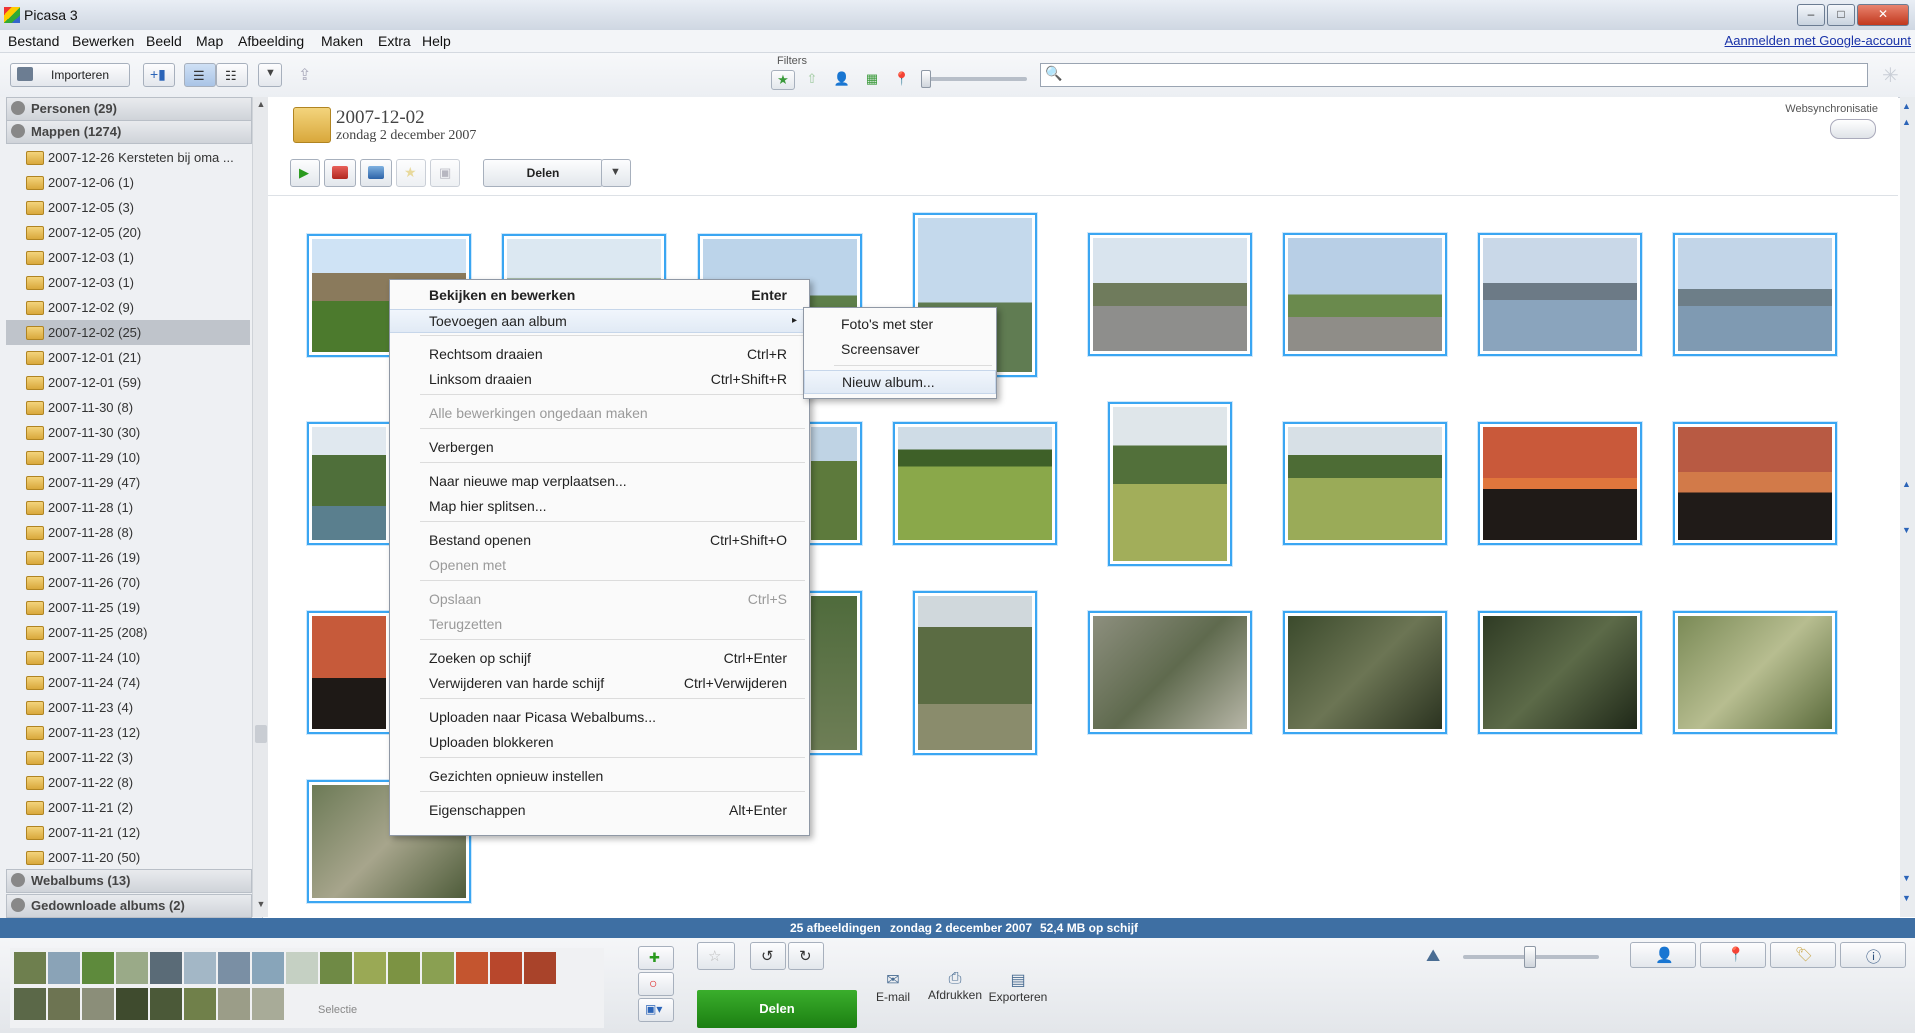 The height and width of the screenshot is (1033, 1915). What do you see at coordinates (777, 1009) in the screenshot?
I see `share-green-button: Delen` at bounding box center [777, 1009].